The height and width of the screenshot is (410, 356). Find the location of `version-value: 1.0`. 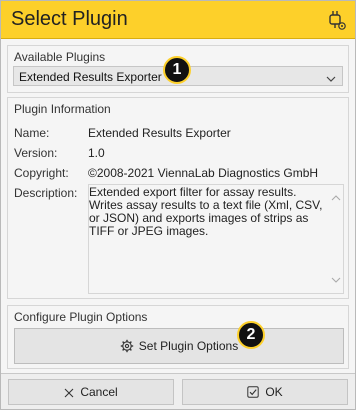

version-value: 1.0 is located at coordinates (96, 153).